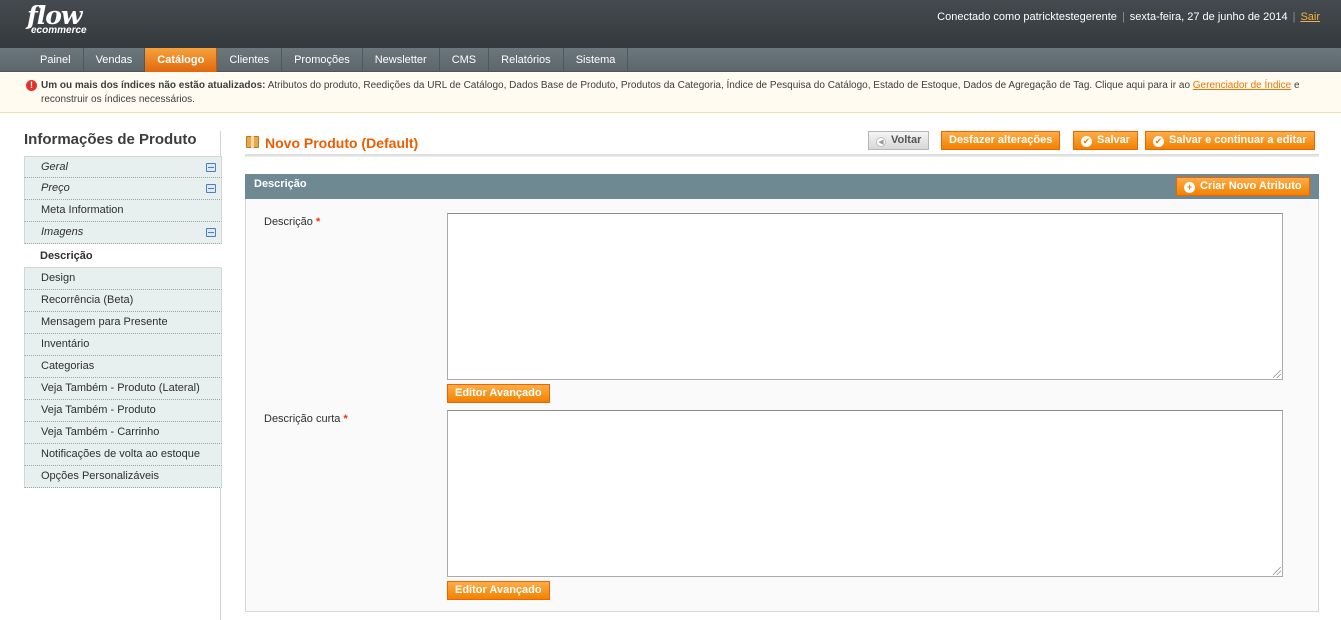 This screenshot has width=1341, height=620. What do you see at coordinates (123, 367) in the screenshot?
I see `tab-categorias: Categorias` at bounding box center [123, 367].